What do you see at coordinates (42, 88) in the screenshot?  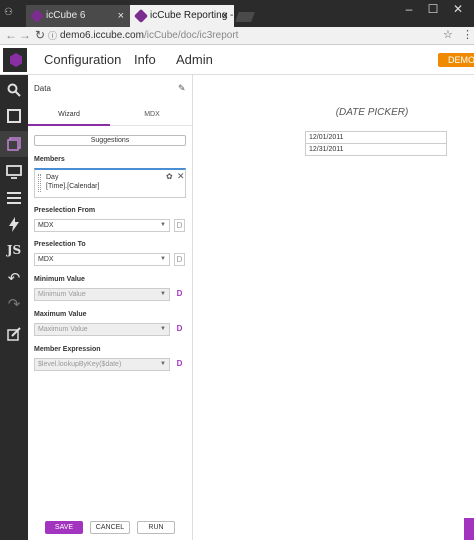 I see `panel-title: Data` at bounding box center [42, 88].